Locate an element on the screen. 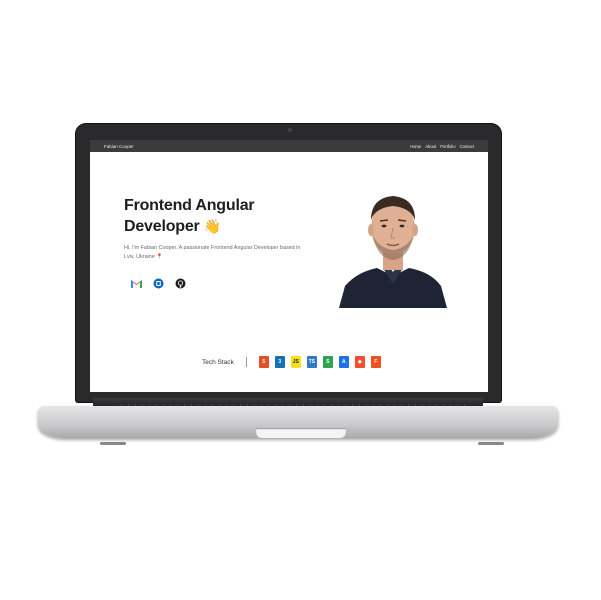 The height and width of the screenshot is (600, 601). hero-title-line2: Developer is located at coordinates (162, 226).